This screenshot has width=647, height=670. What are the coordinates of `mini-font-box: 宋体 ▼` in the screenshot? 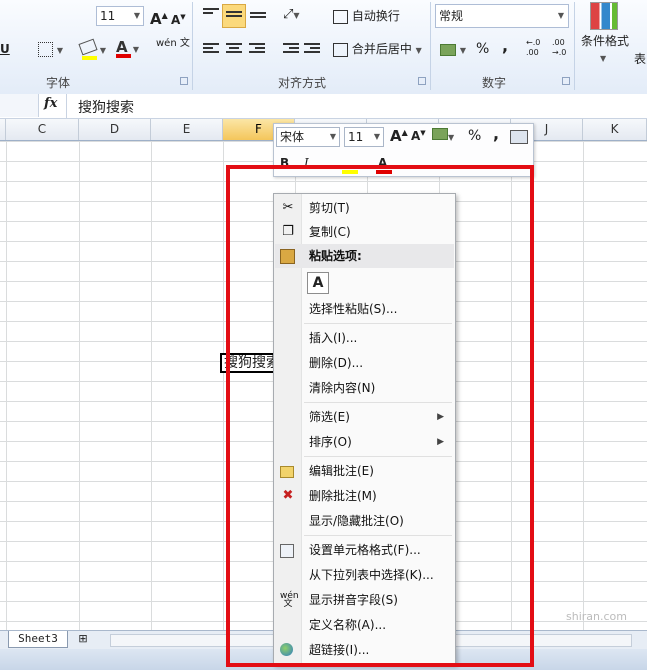 It's located at (308, 137).